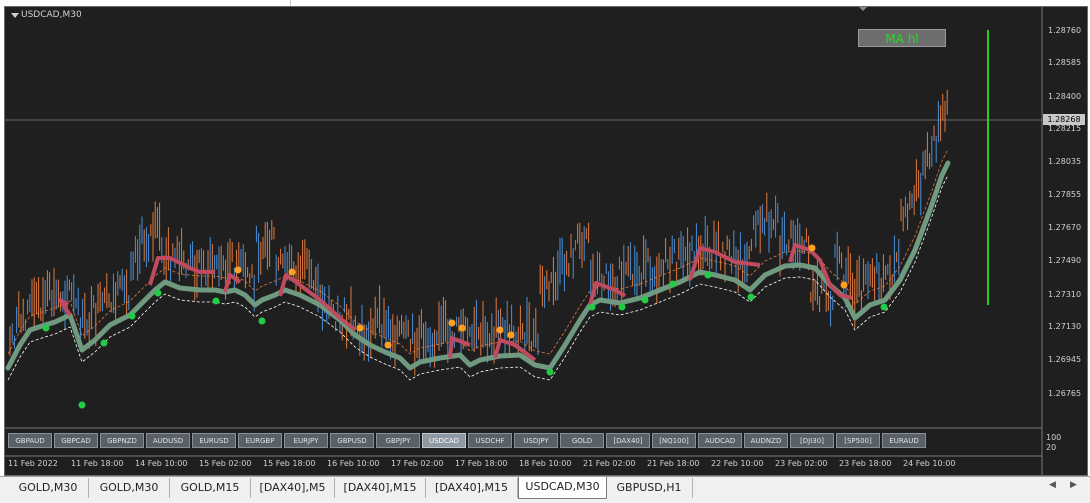 The height and width of the screenshot is (503, 1090). I want to click on arrow-right-icon: ▶, so click(1073, 485).